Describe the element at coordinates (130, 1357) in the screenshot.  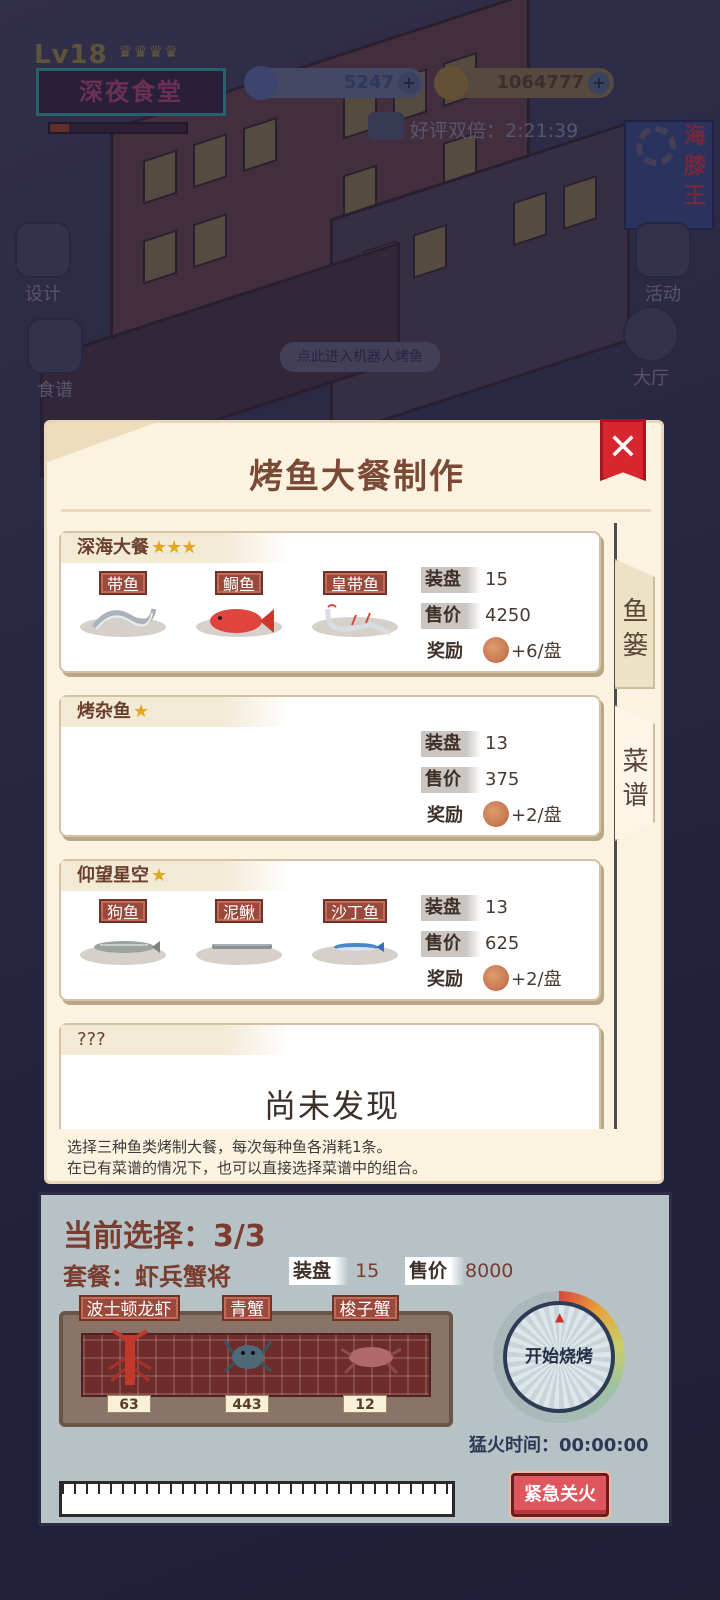
I see `lobster-icon` at that location.